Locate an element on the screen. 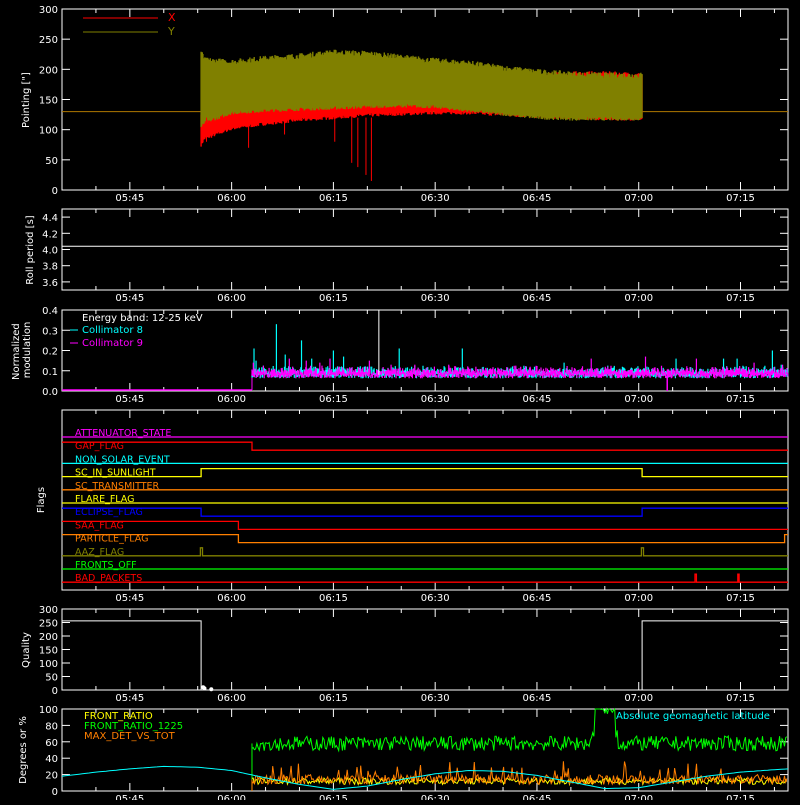  pointing-ytick-label-4: 200 is located at coordinates (48, 70).